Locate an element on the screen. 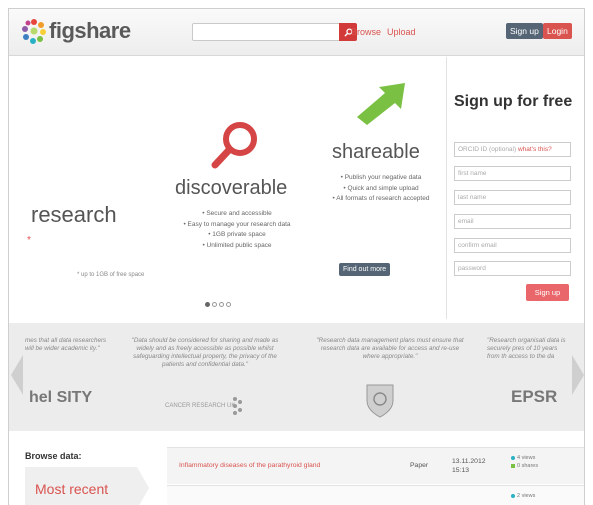  table-row: 2 views is located at coordinates (375, 495).